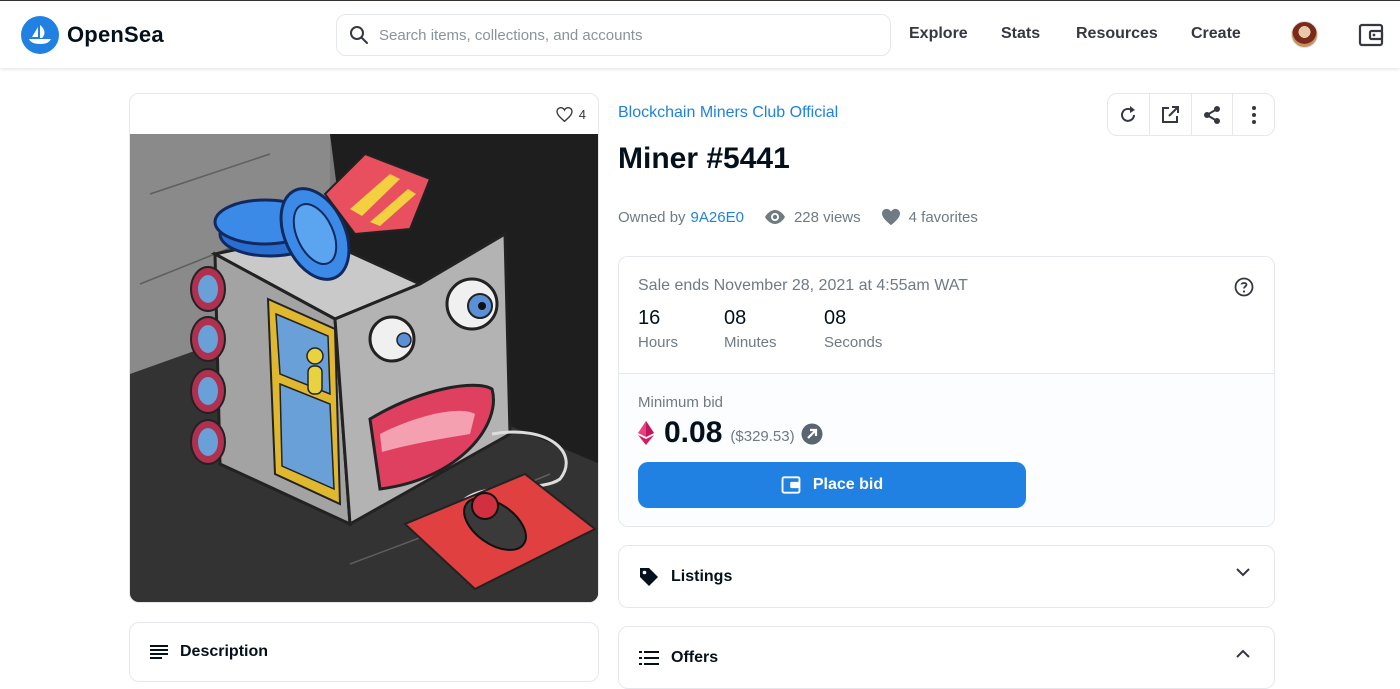 This screenshot has height=689, width=1400. What do you see at coordinates (695, 657) in the screenshot?
I see `offers-label: Offers` at bounding box center [695, 657].